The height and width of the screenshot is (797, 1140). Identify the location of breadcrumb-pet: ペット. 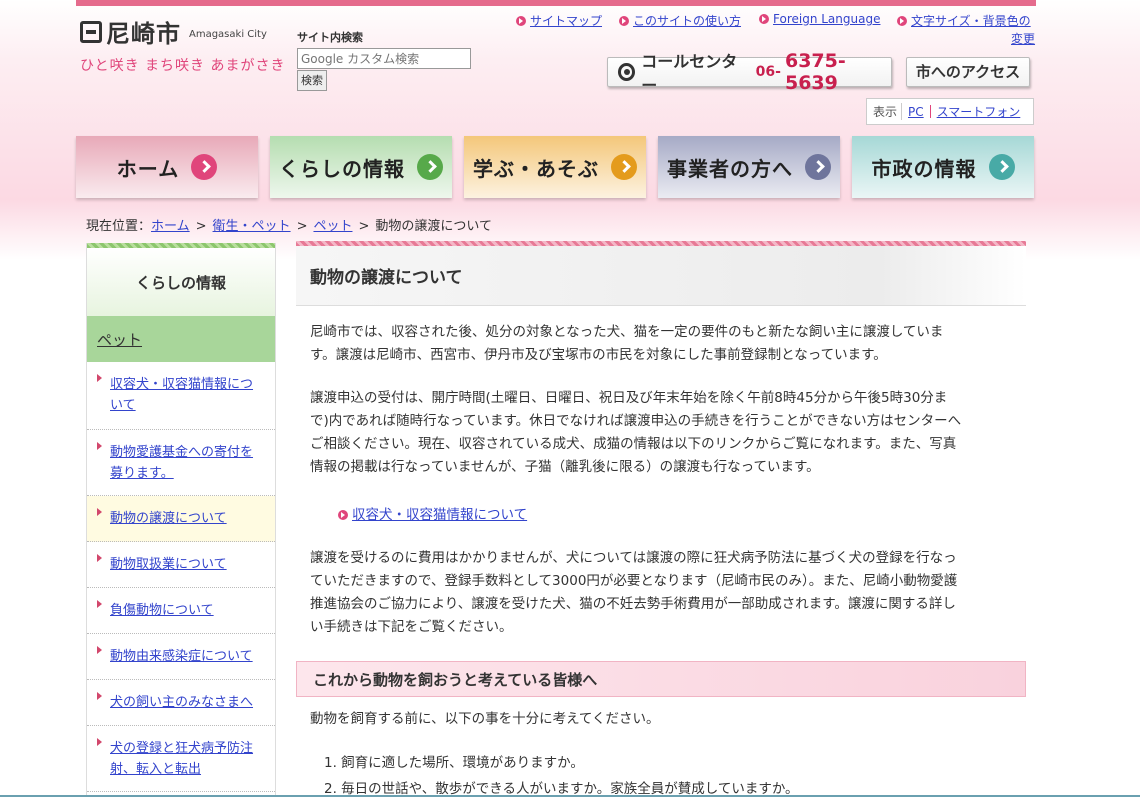
(332, 226).